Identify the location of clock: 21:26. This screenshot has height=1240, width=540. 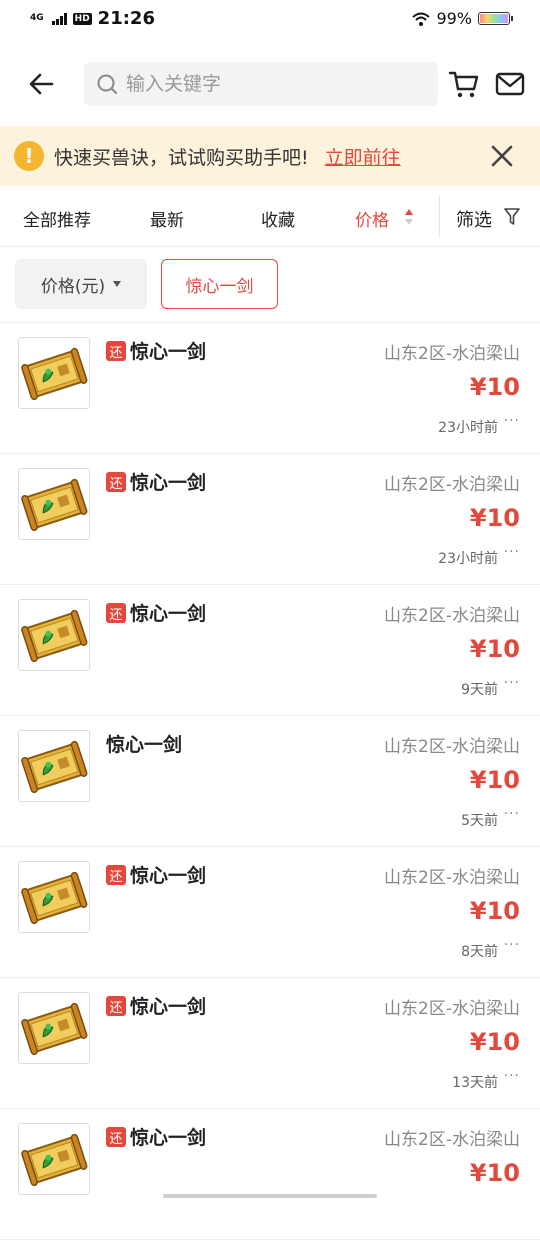
(126, 18).